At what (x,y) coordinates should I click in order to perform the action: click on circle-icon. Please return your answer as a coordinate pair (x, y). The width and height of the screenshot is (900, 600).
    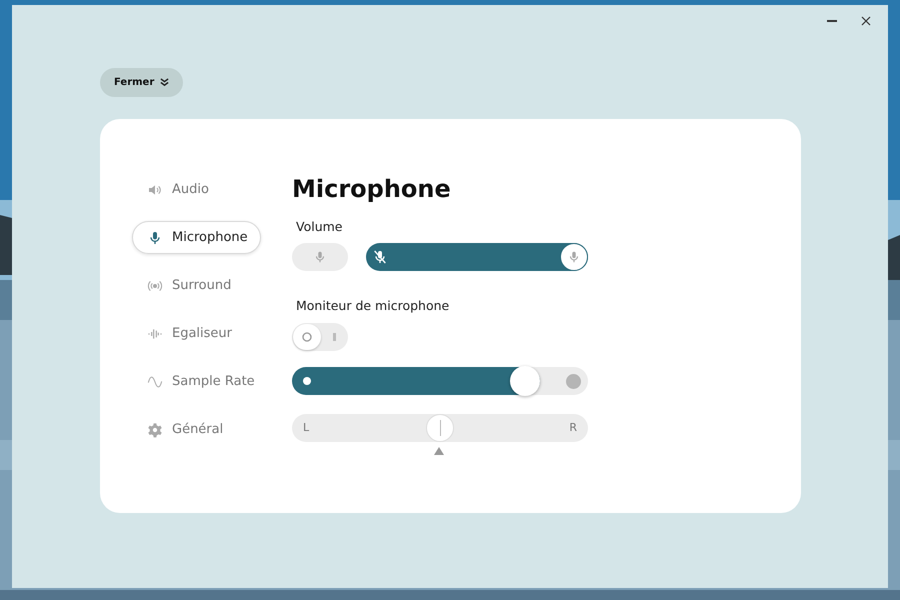
    Looking at the image, I should click on (307, 337).